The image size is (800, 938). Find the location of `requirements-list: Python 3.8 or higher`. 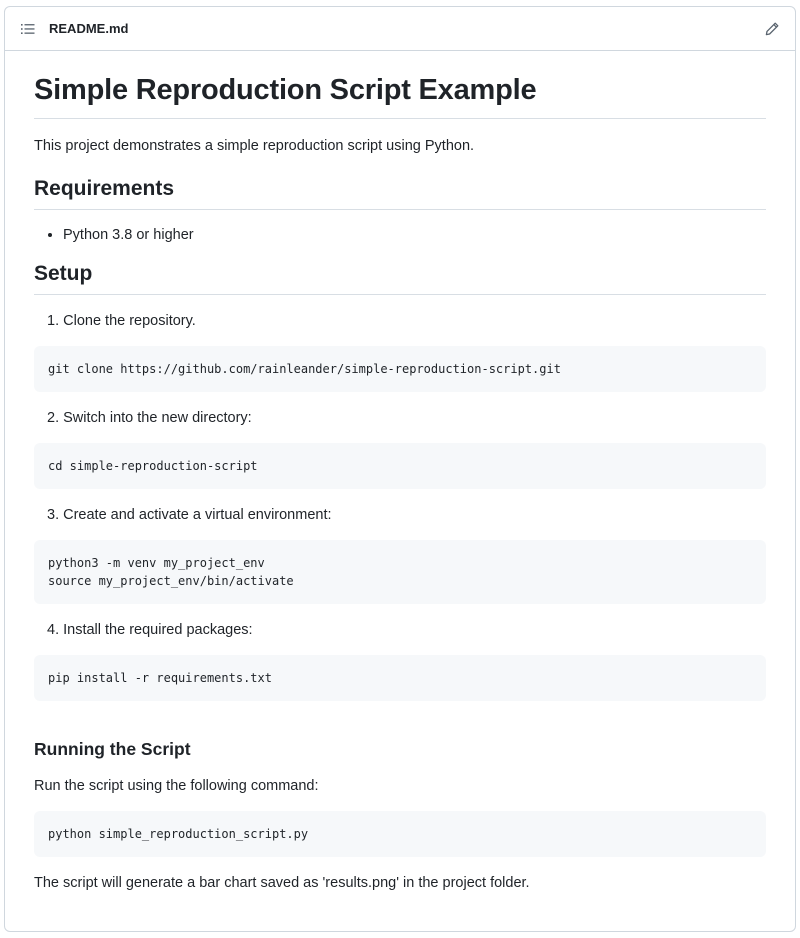

requirements-list: Python 3.8 or higher is located at coordinates (400, 235).